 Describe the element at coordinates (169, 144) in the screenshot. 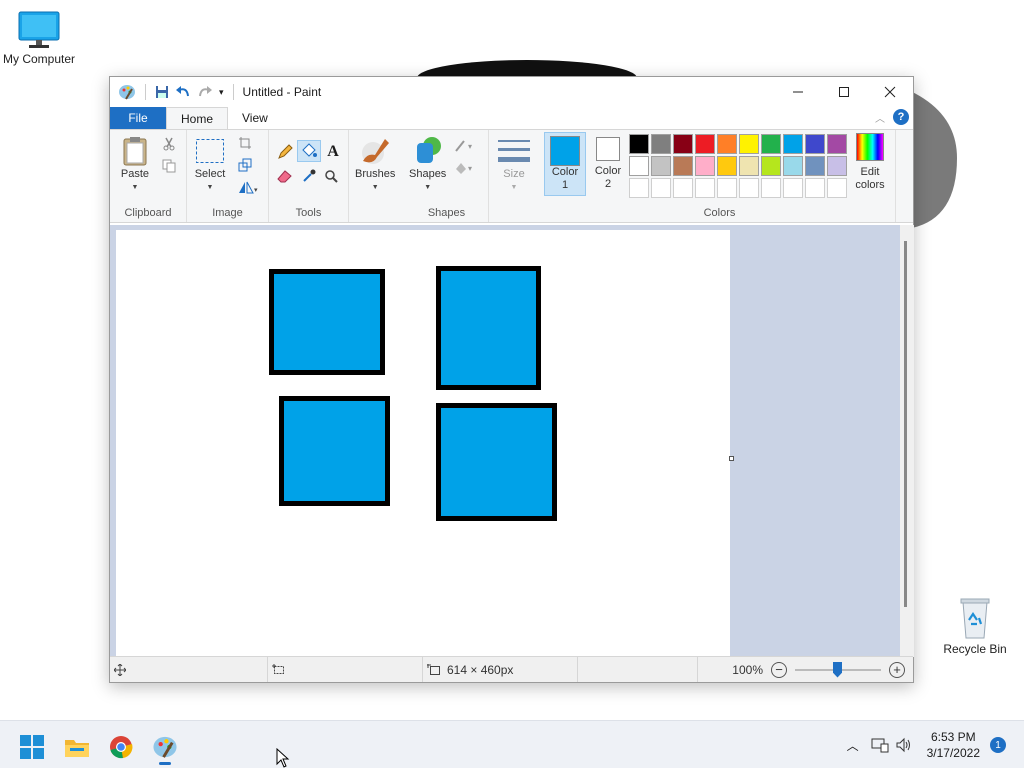

I see `cut-icon` at that location.